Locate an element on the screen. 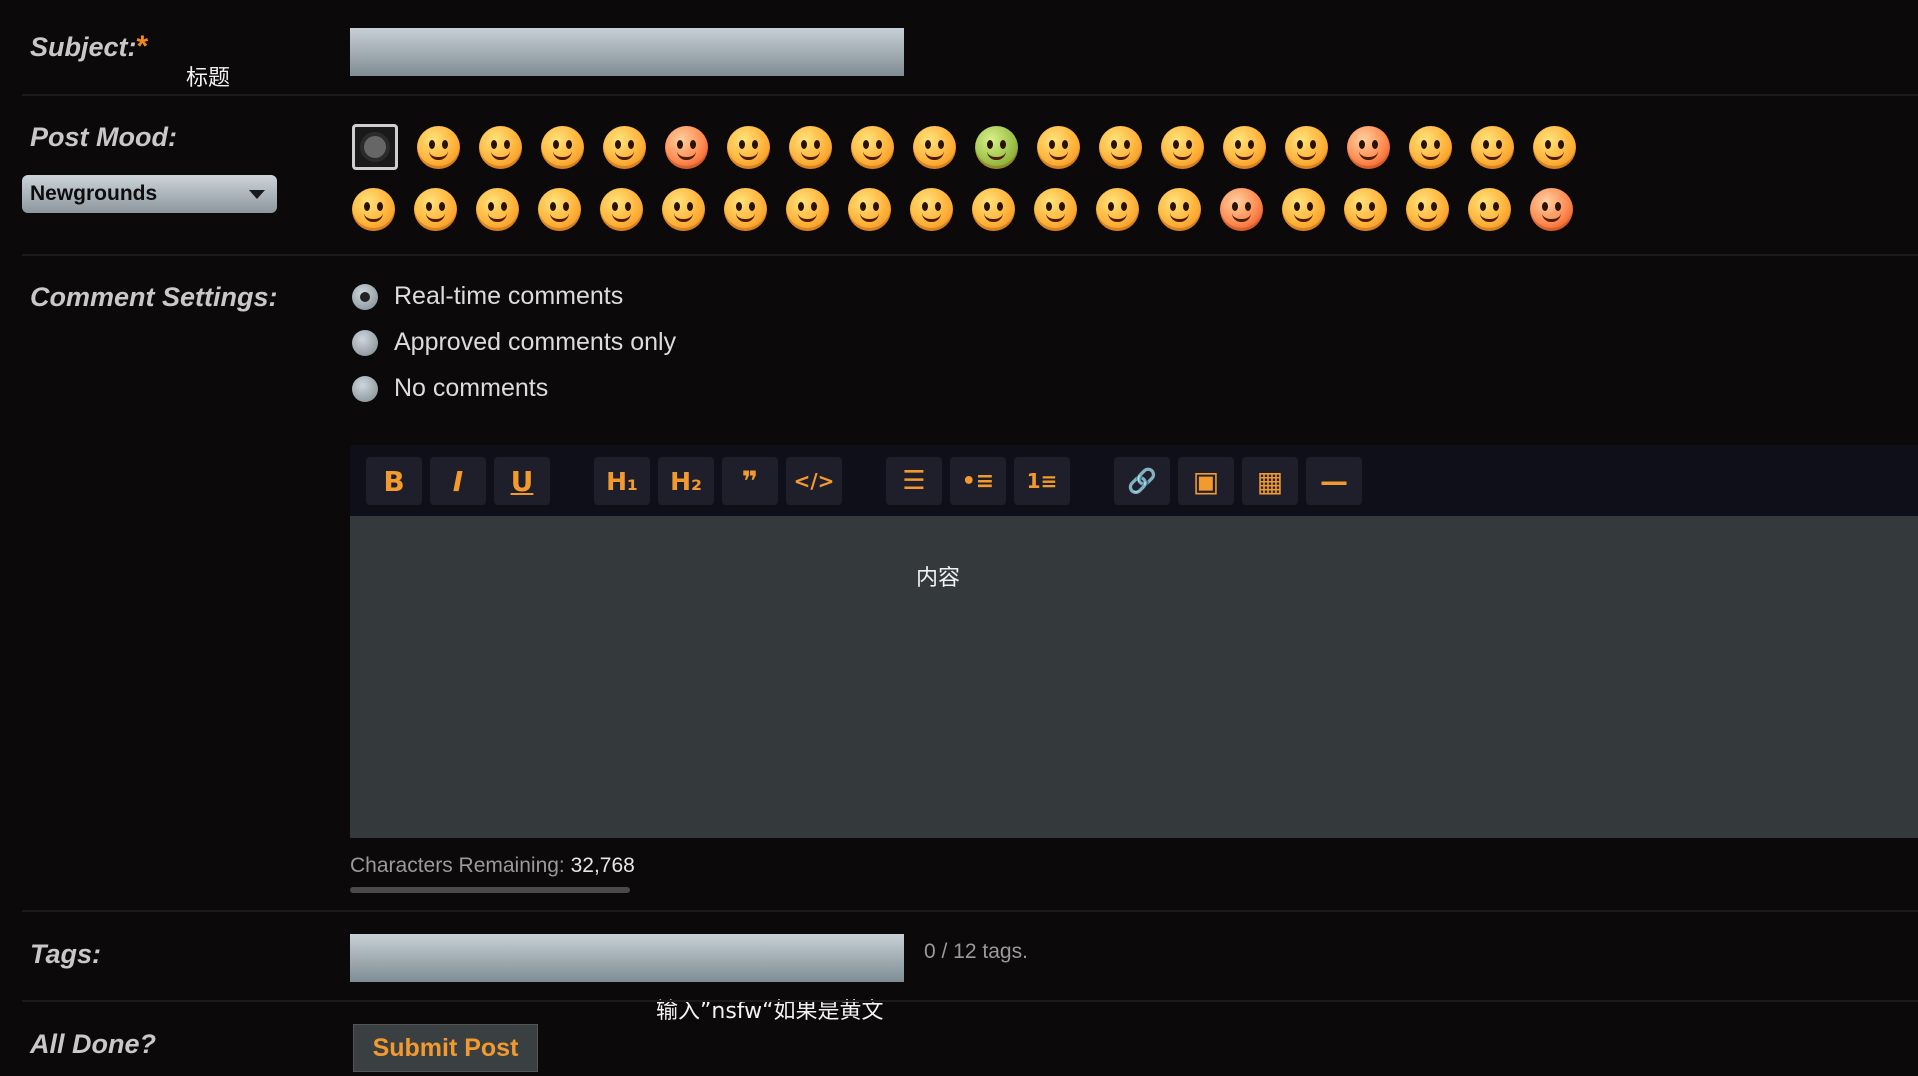 The image size is (1918, 1076). mood-hurt-icon is located at coordinates (993, 209).